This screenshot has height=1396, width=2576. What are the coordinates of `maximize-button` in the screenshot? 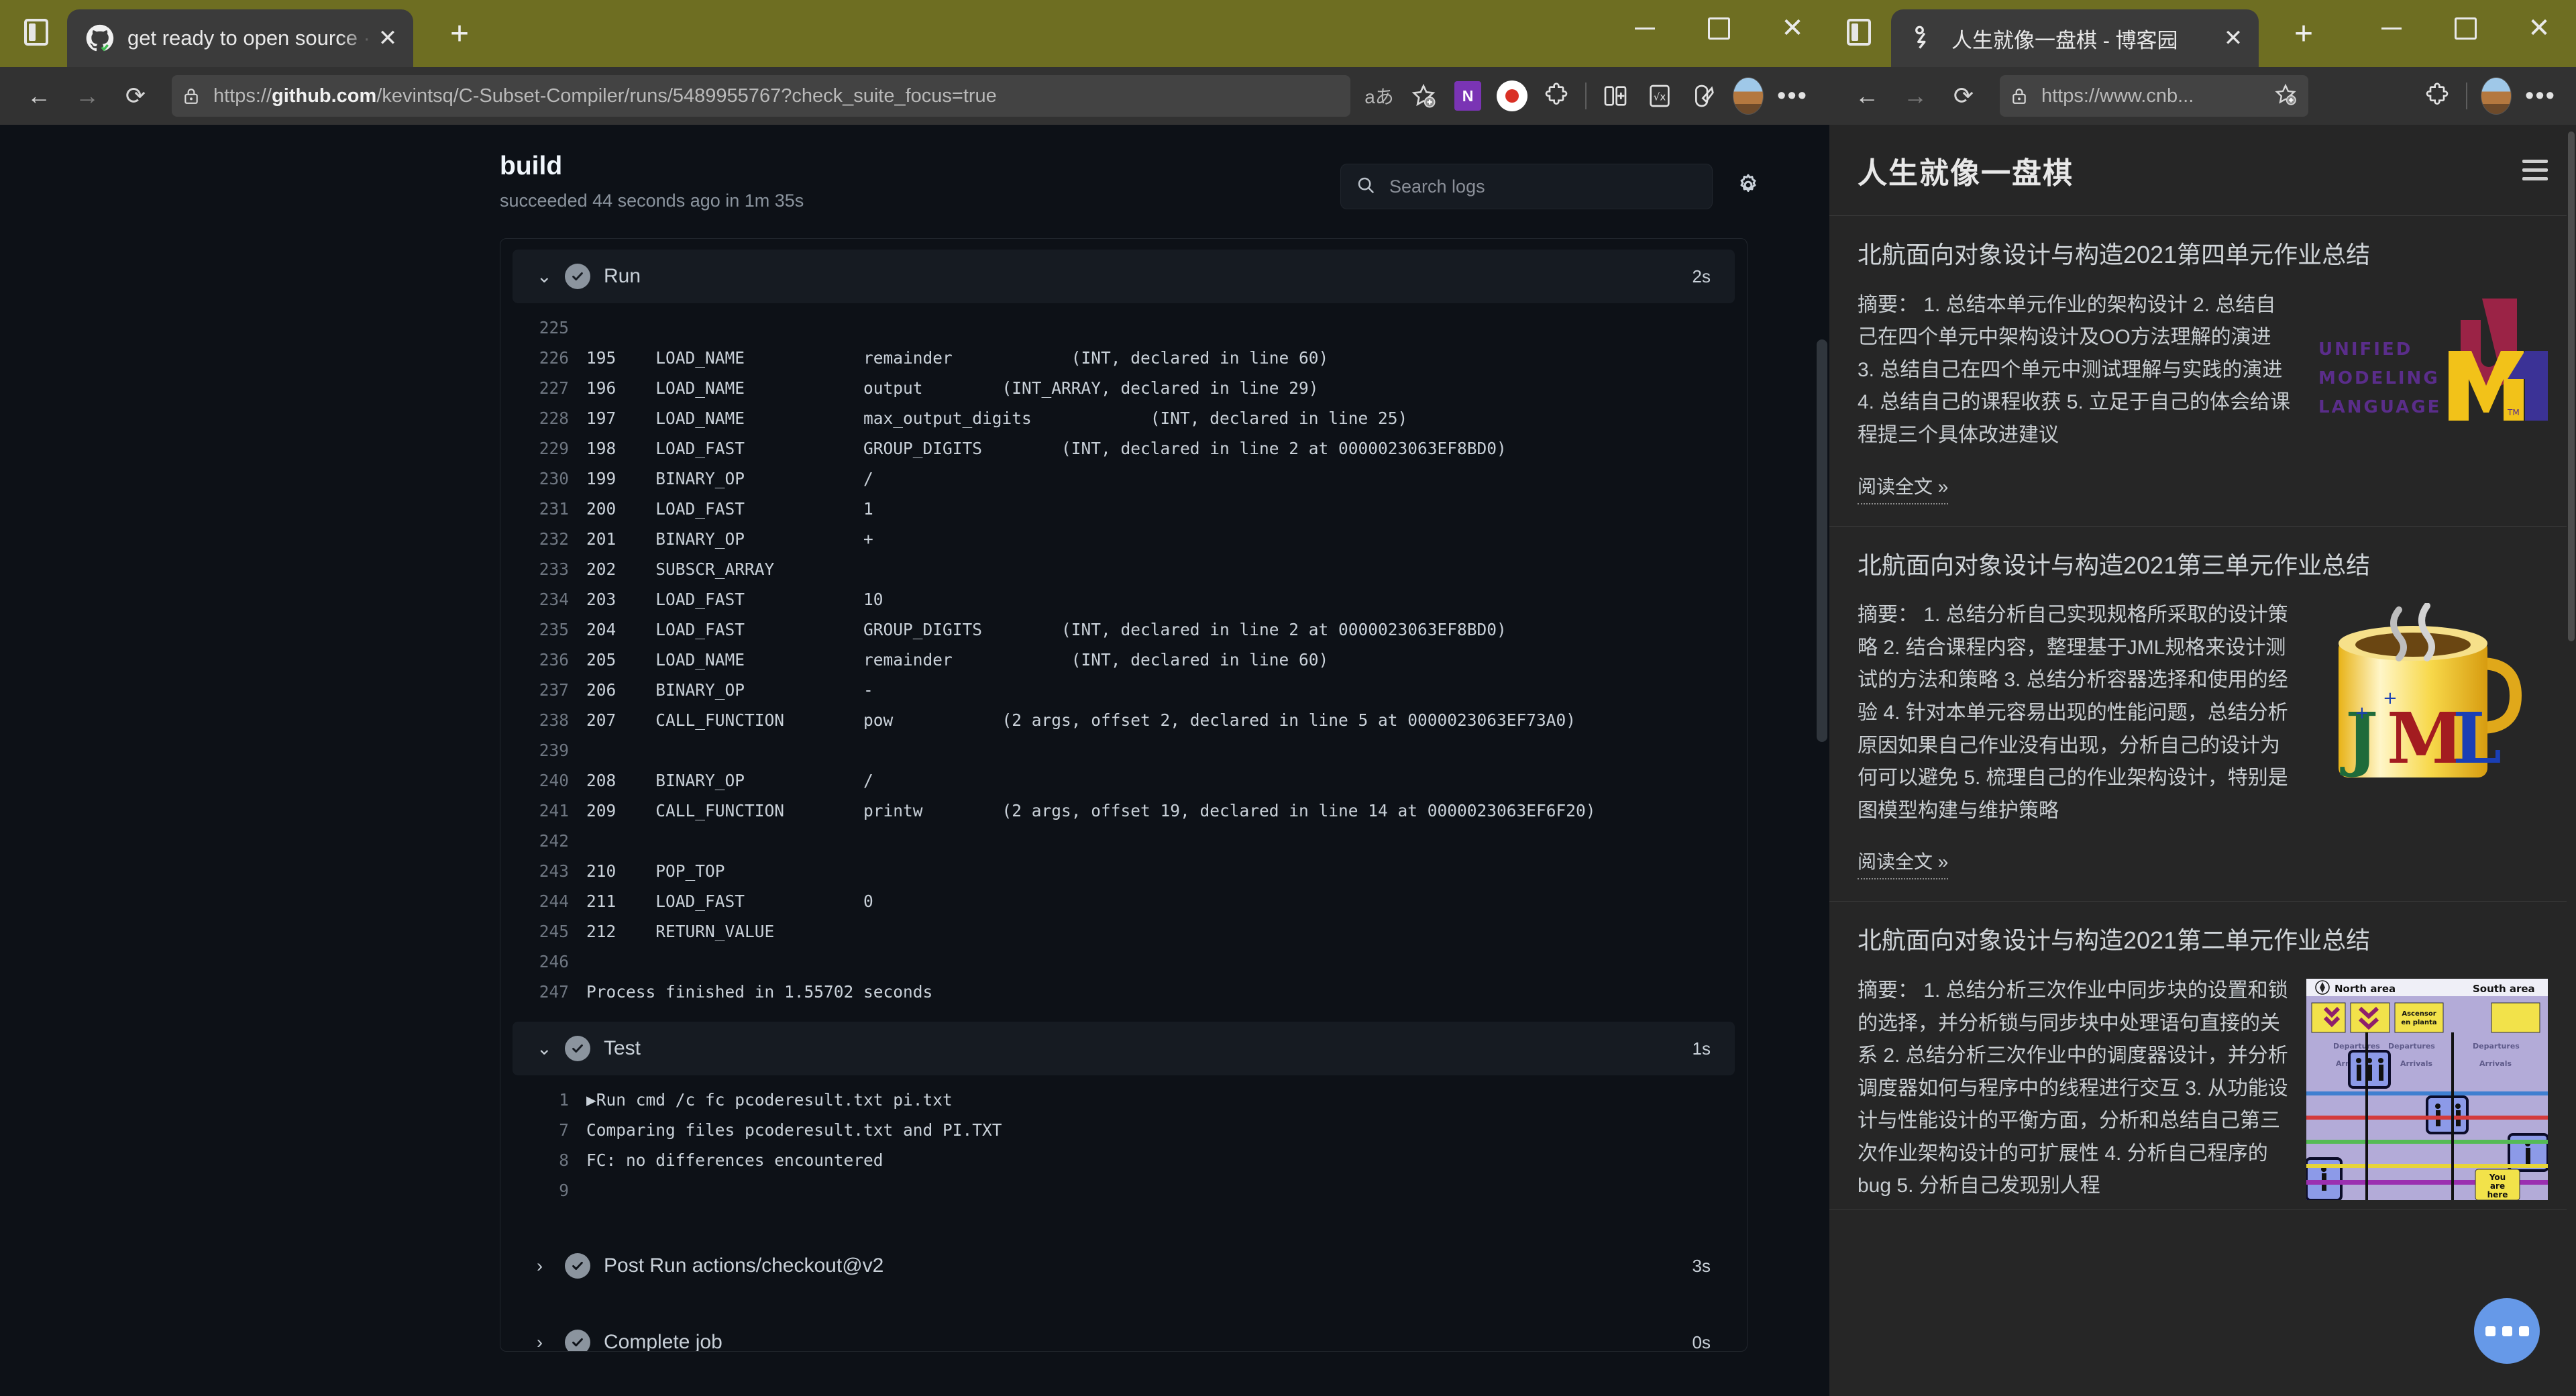 It's located at (1719, 28).